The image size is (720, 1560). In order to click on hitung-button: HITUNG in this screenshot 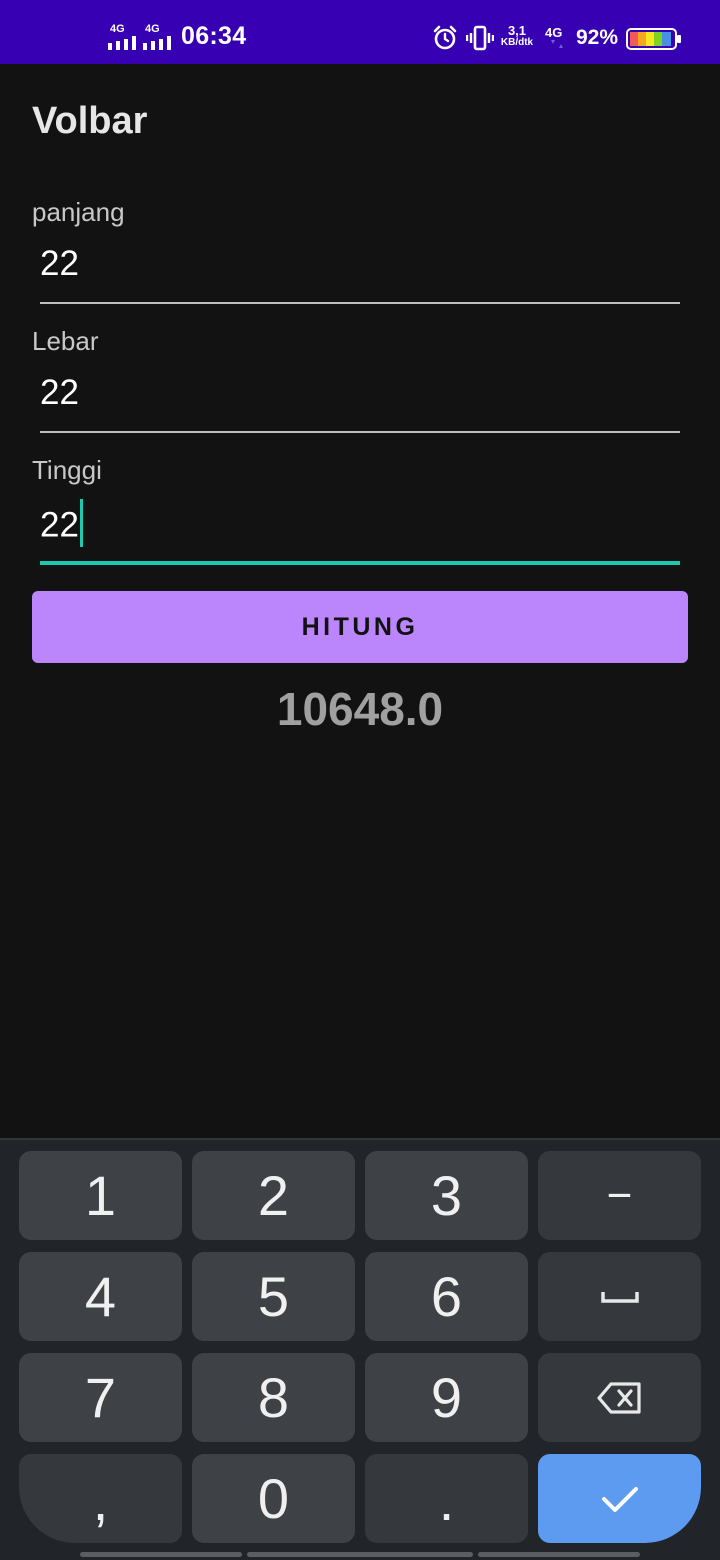, I will do `click(360, 627)`.